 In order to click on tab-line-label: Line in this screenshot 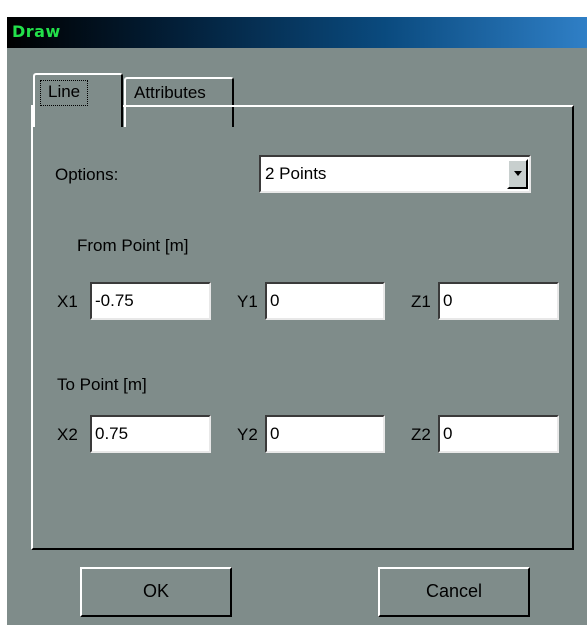, I will do `click(64, 93)`.